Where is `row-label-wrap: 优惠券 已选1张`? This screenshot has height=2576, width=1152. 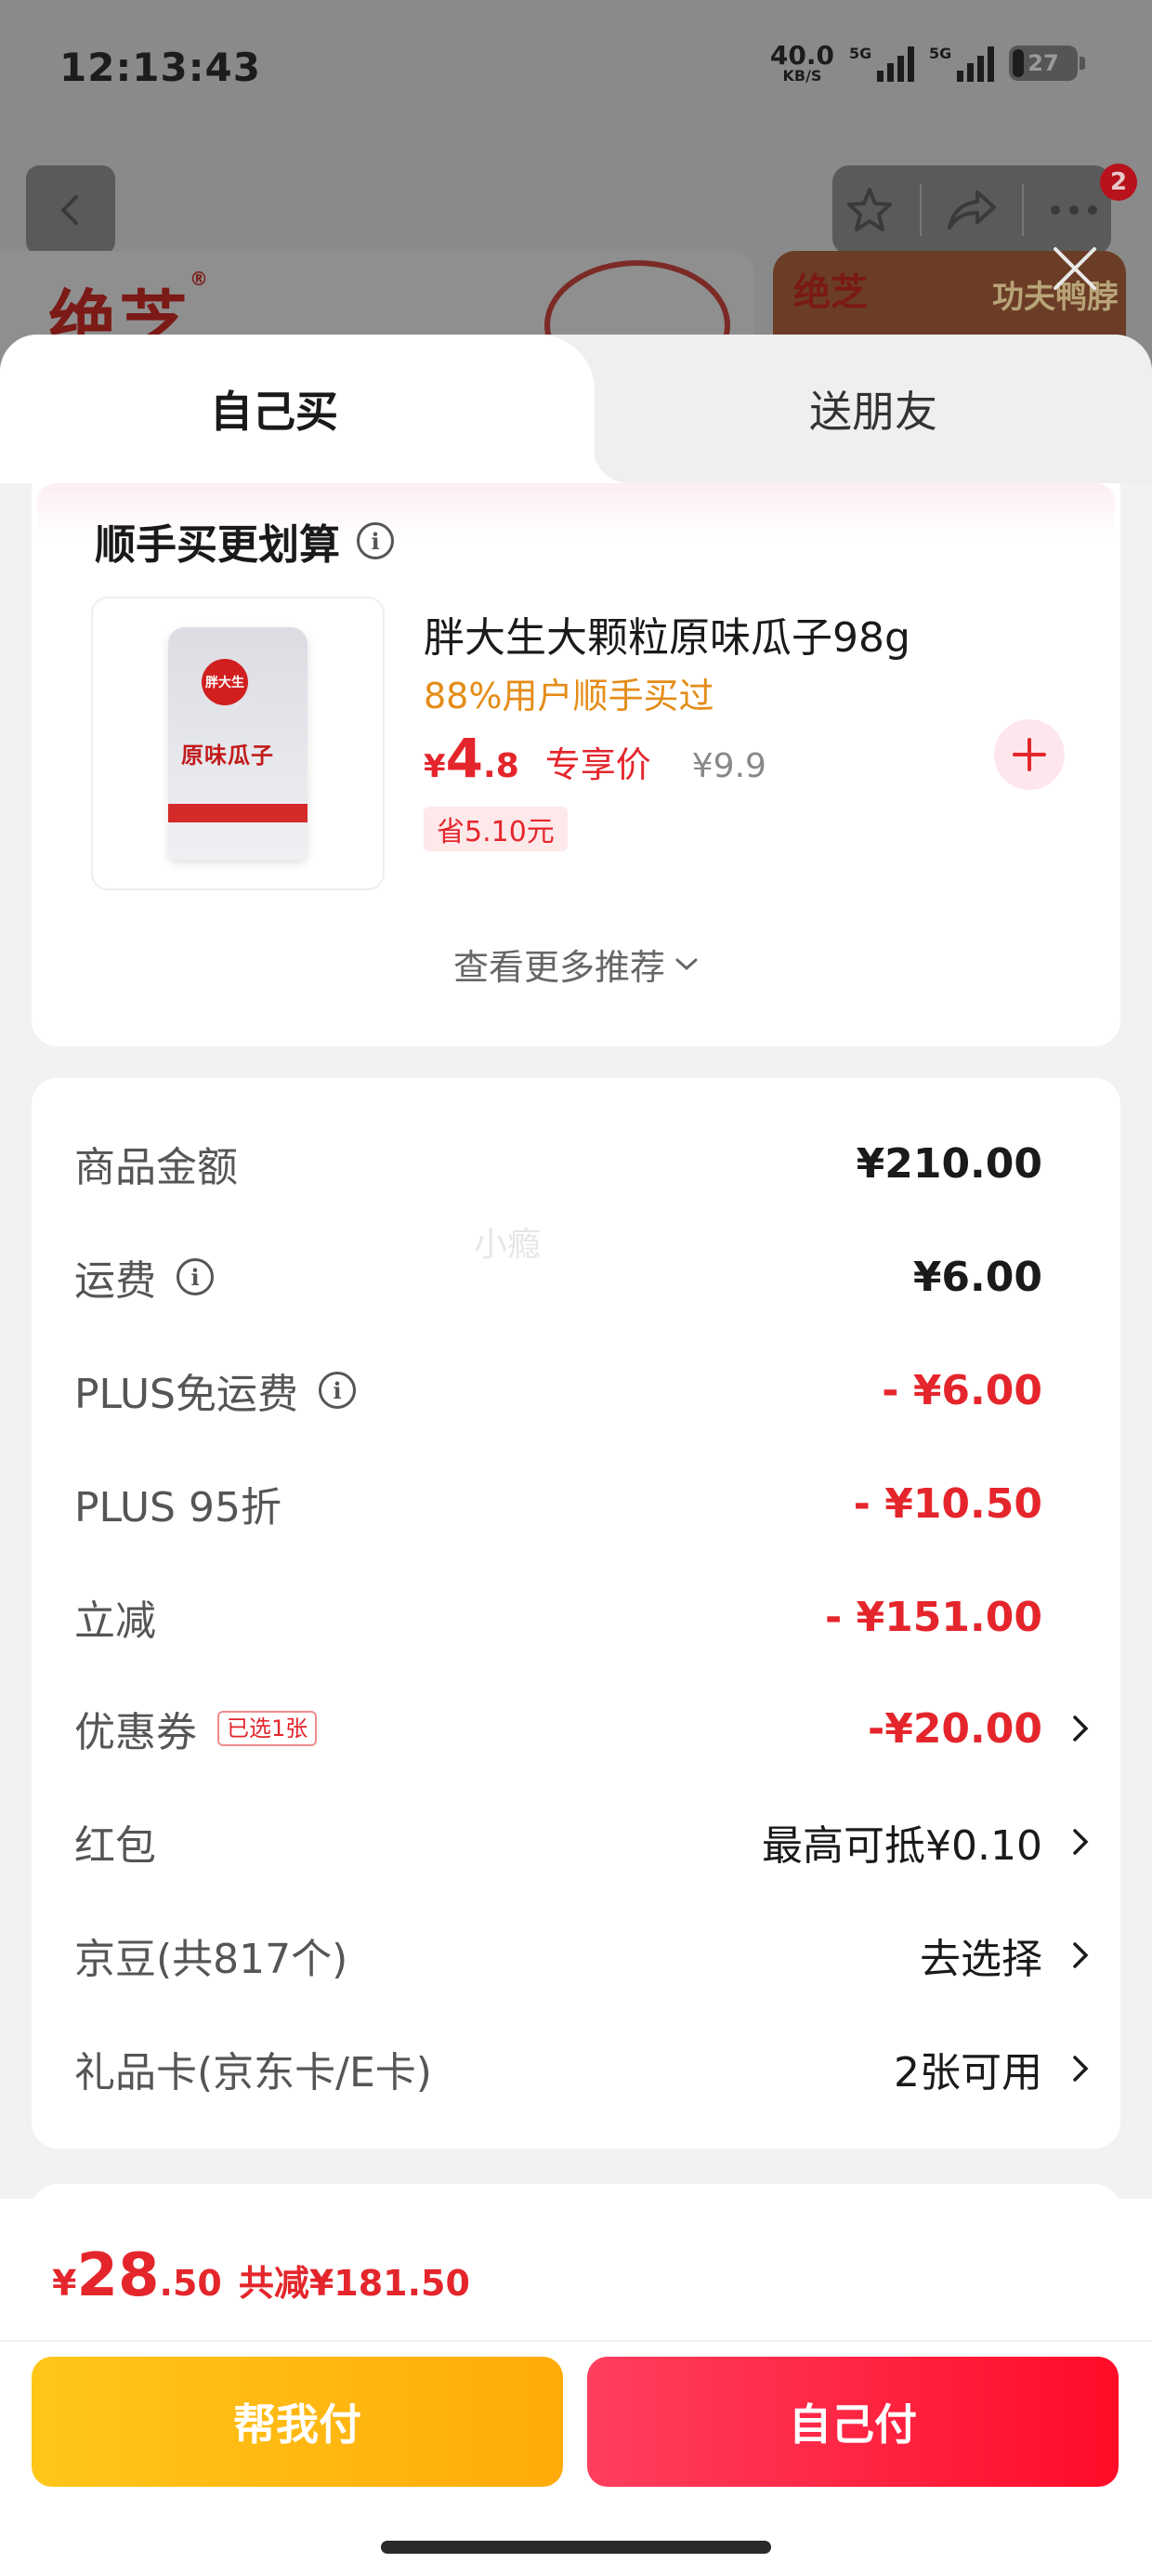 row-label-wrap: 优惠券 已选1张 is located at coordinates (196, 1728).